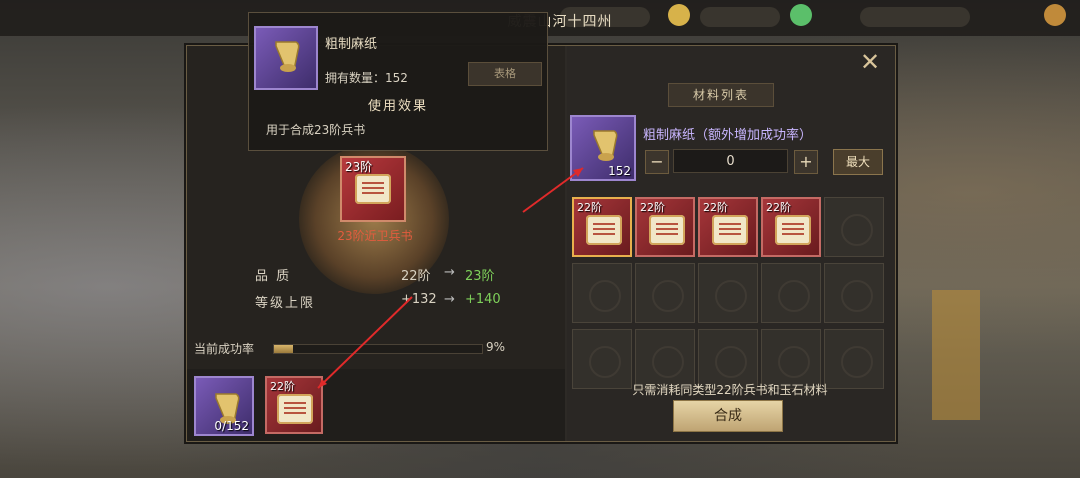 The image size is (1080, 478). What do you see at coordinates (283, 349) in the screenshot?
I see `success-rate-fill` at bounding box center [283, 349].